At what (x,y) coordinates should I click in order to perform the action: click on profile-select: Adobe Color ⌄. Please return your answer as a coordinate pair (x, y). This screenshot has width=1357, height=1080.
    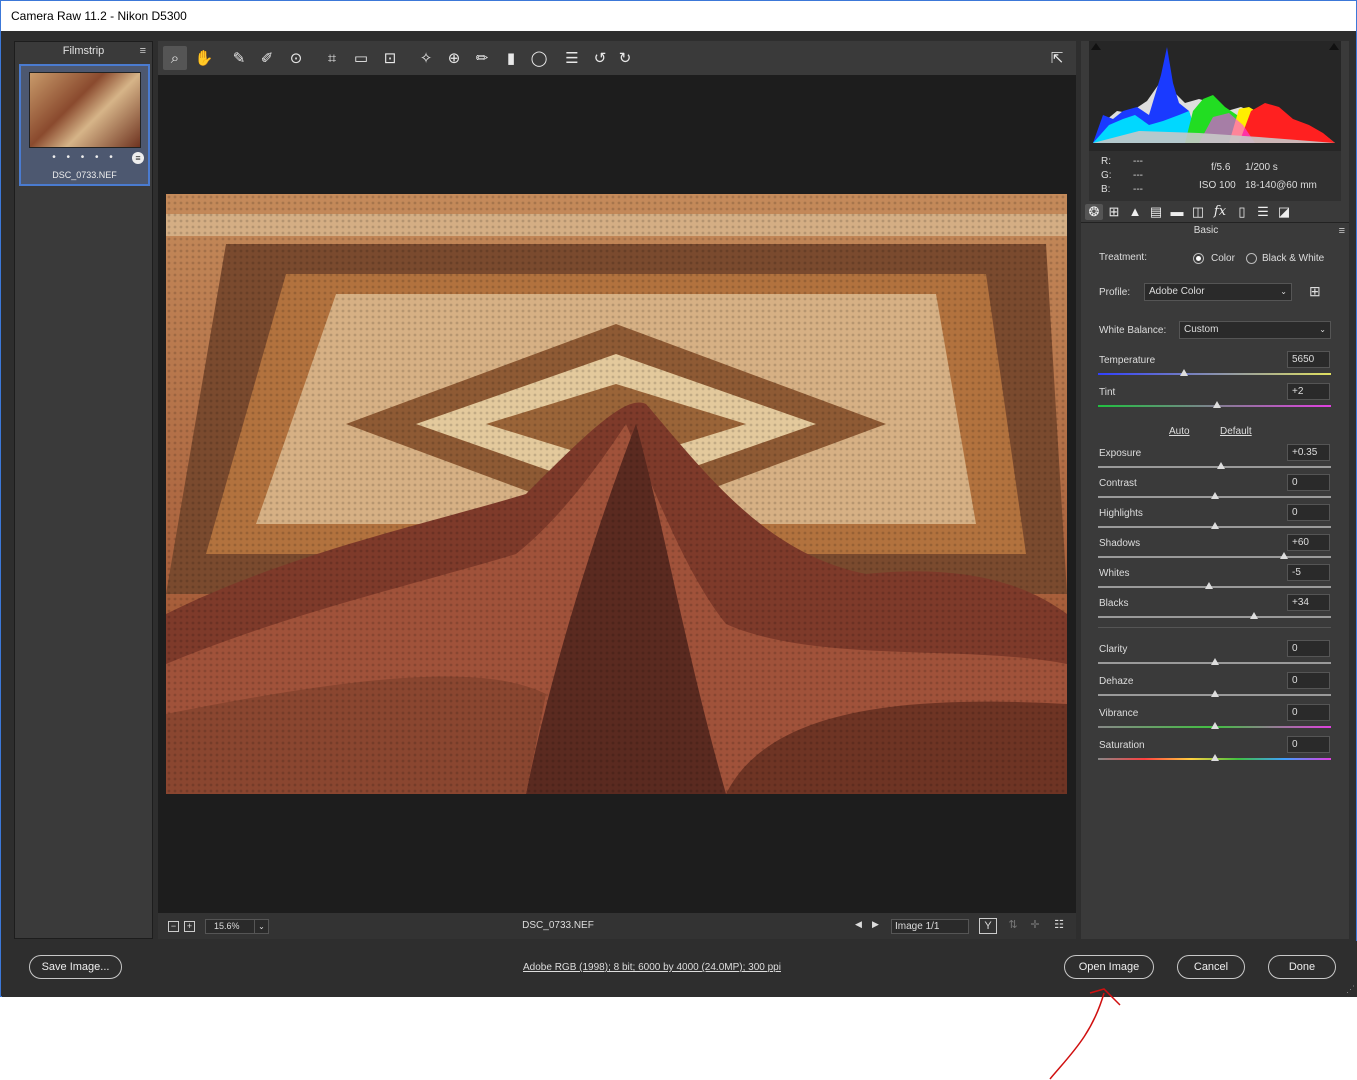
    Looking at the image, I should click on (1218, 292).